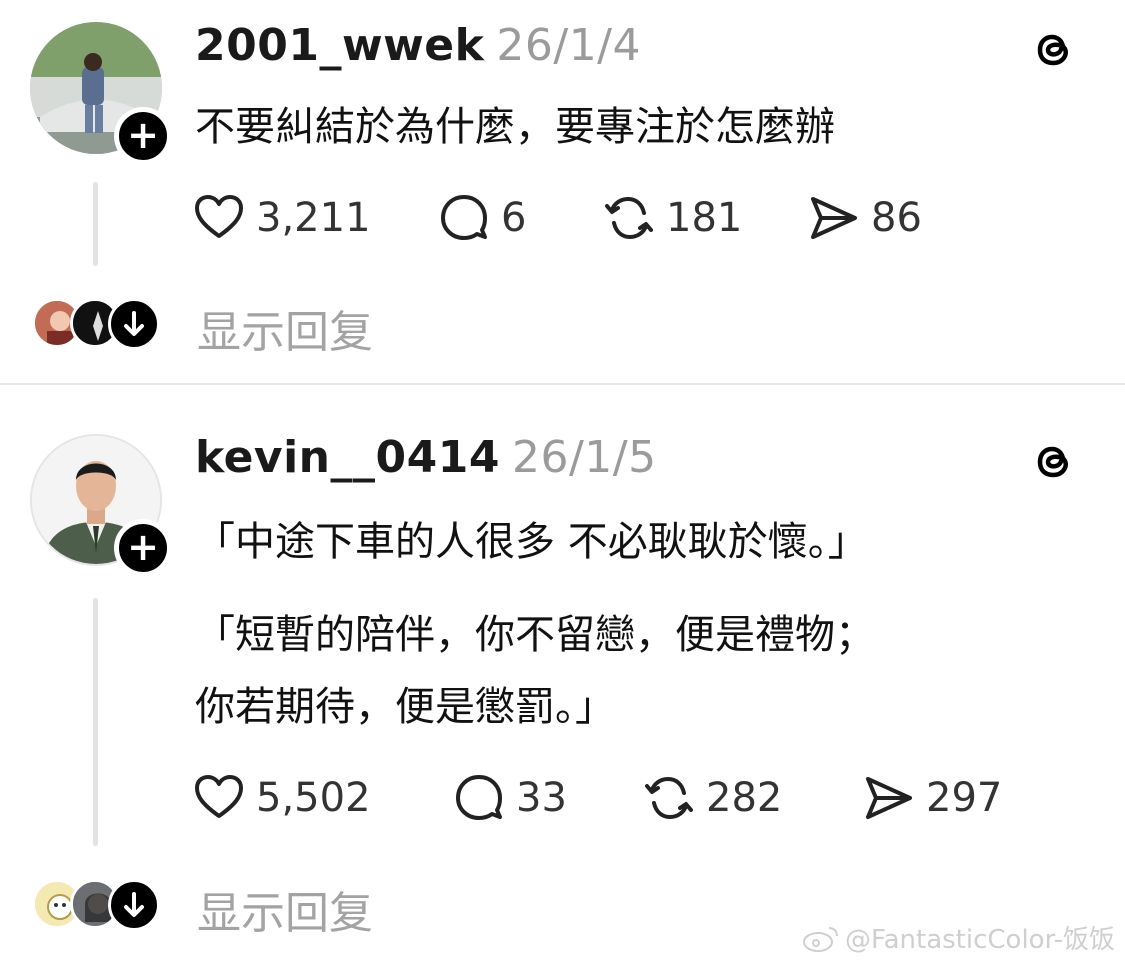 The width and height of the screenshot is (1125, 964). I want to click on share-button: 86, so click(864, 218).